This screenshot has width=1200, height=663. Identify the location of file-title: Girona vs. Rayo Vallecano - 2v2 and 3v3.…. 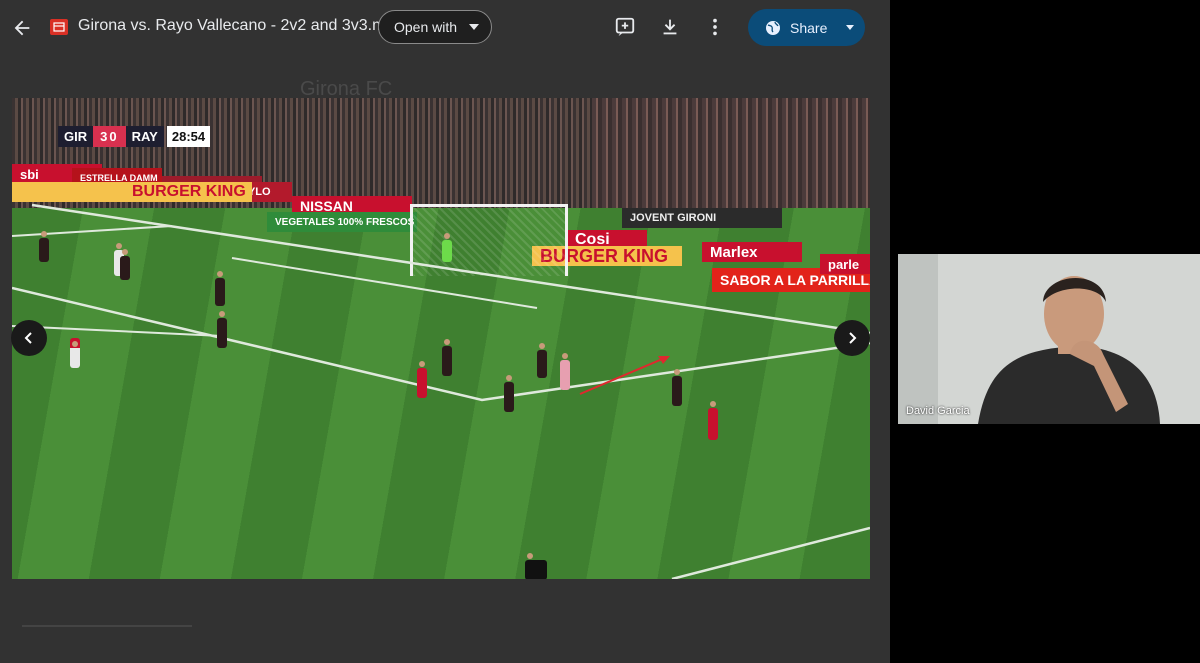
(233, 25).